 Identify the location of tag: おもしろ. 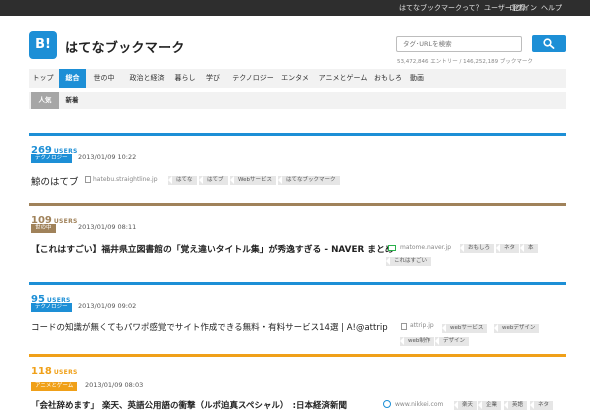
(477, 248).